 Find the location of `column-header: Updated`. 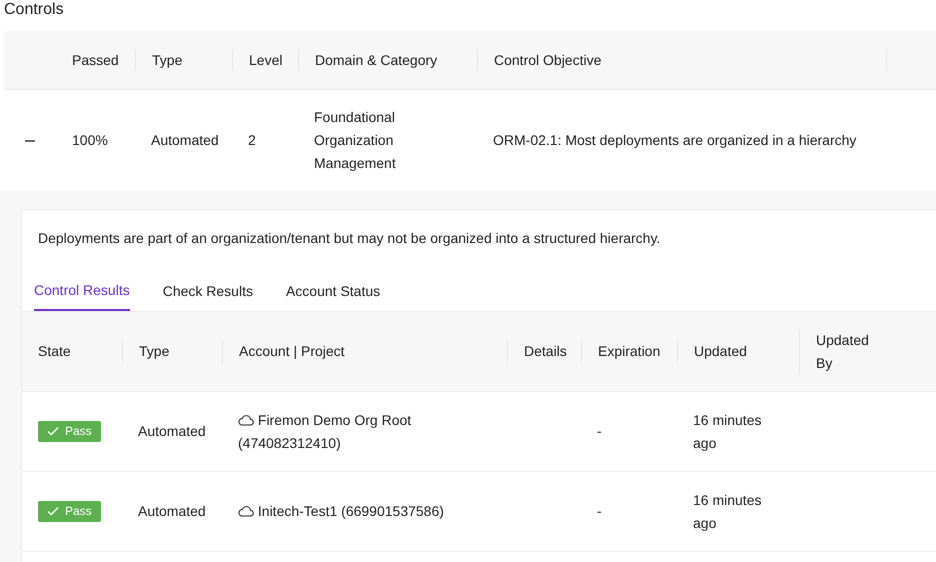

column-header: Updated is located at coordinates (720, 351).